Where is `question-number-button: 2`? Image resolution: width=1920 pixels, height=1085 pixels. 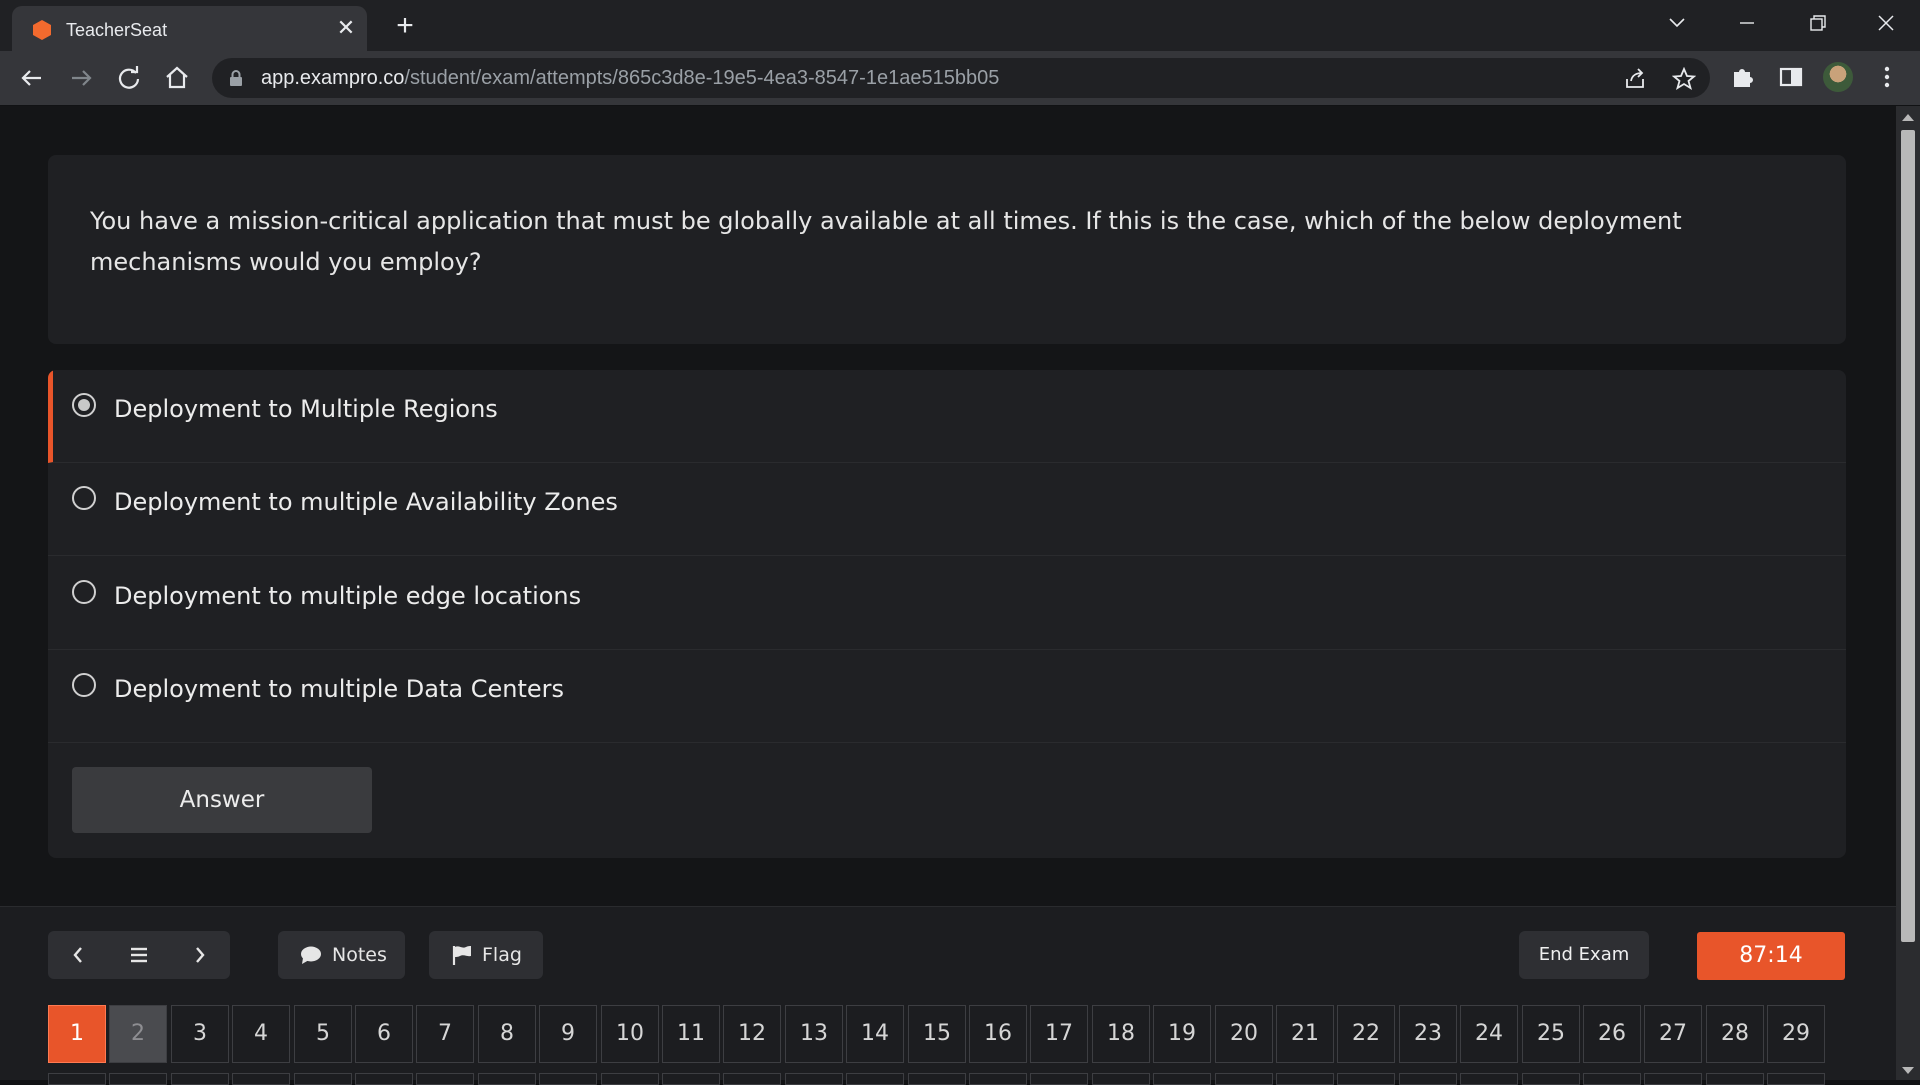
question-number-button: 2 is located at coordinates (138, 1034).